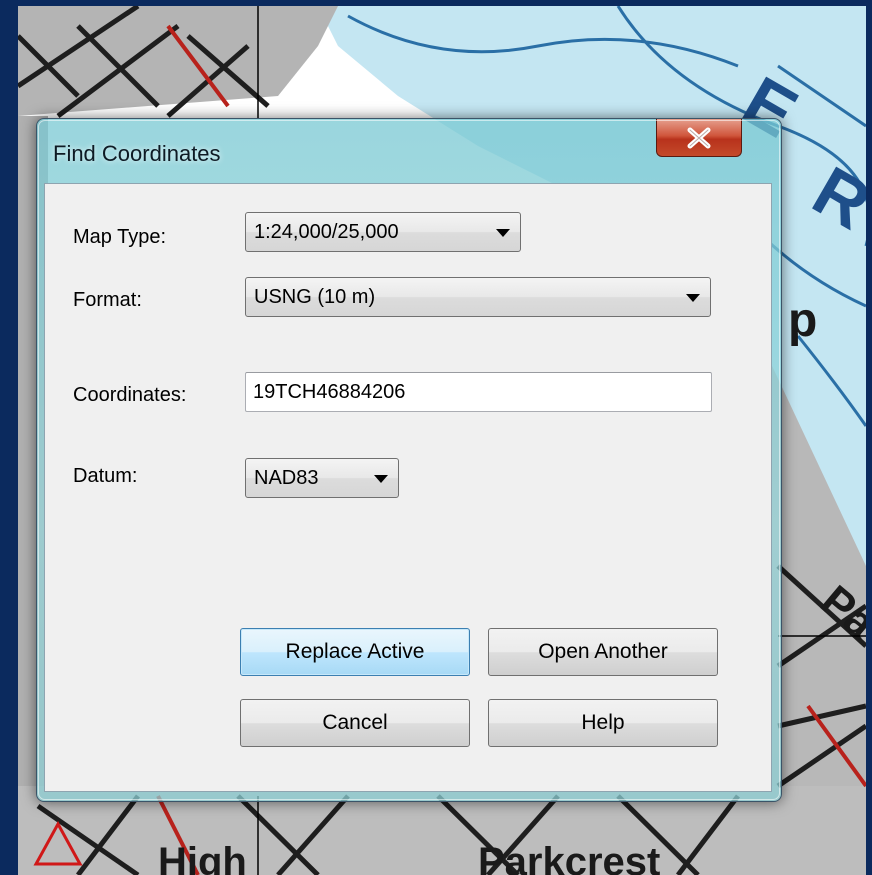 This screenshot has height=875, width=872. I want to click on replace-active-button: Replace Active, so click(355, 652).